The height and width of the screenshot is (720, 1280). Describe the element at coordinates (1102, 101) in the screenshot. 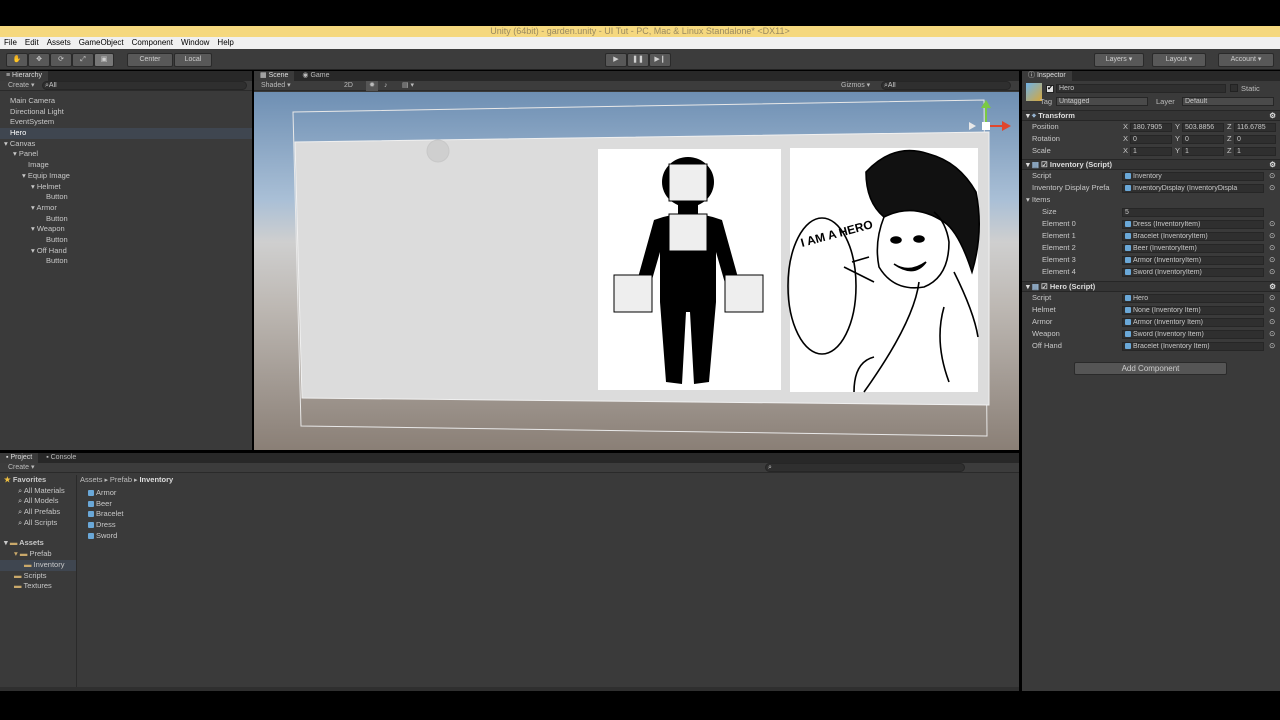

I see `tag-dropdown: Untagged` at that location.